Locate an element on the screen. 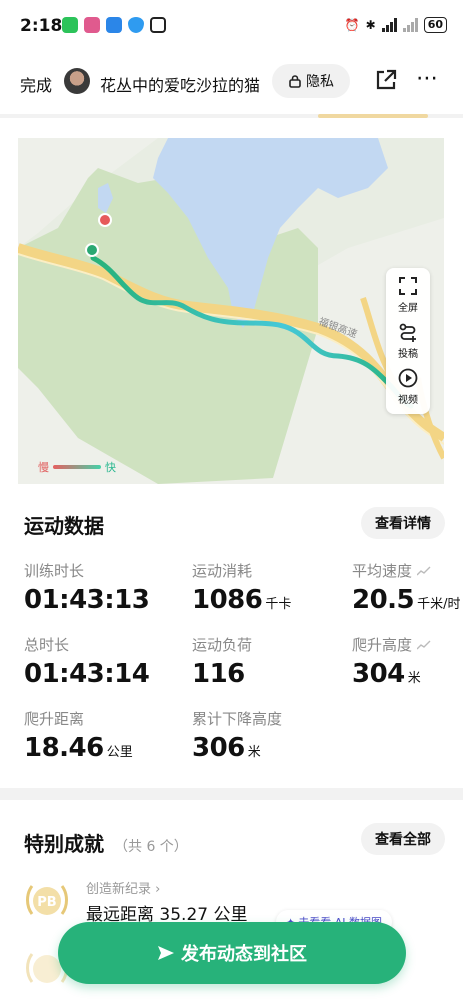 This screenshot has width=463, height=1000. publish-button: 发布动态到社区 is located at coordinates (232, 953).